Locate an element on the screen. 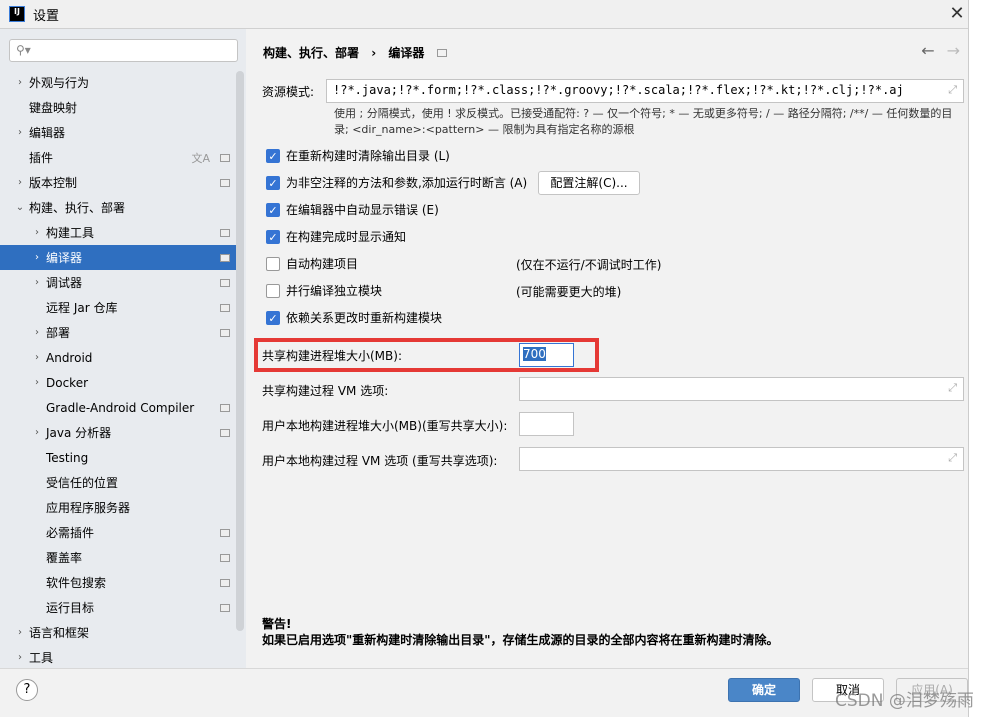  sidebar-item: › 调试器 is located at coordinates (118, 282).